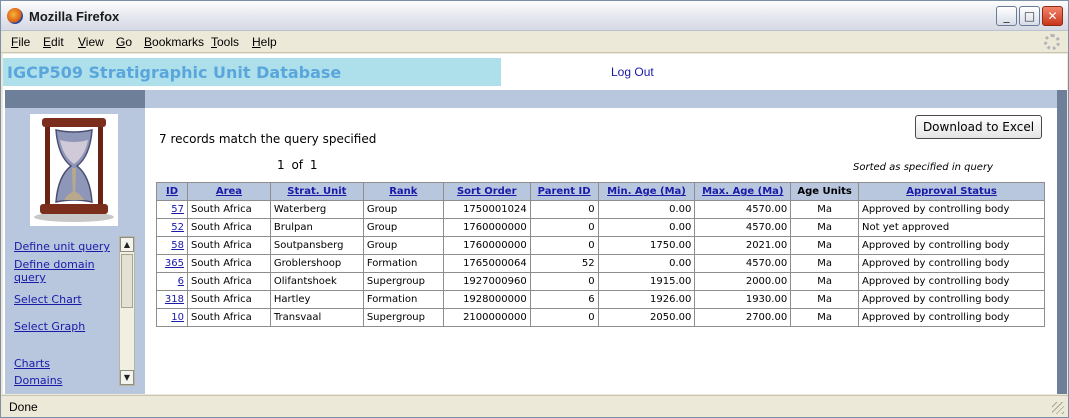 The height and width of the screenshot is (418, 1069). Describe the element at coordinates (127, 281) in the screenshot. I see `scroll-thumb` at that location.